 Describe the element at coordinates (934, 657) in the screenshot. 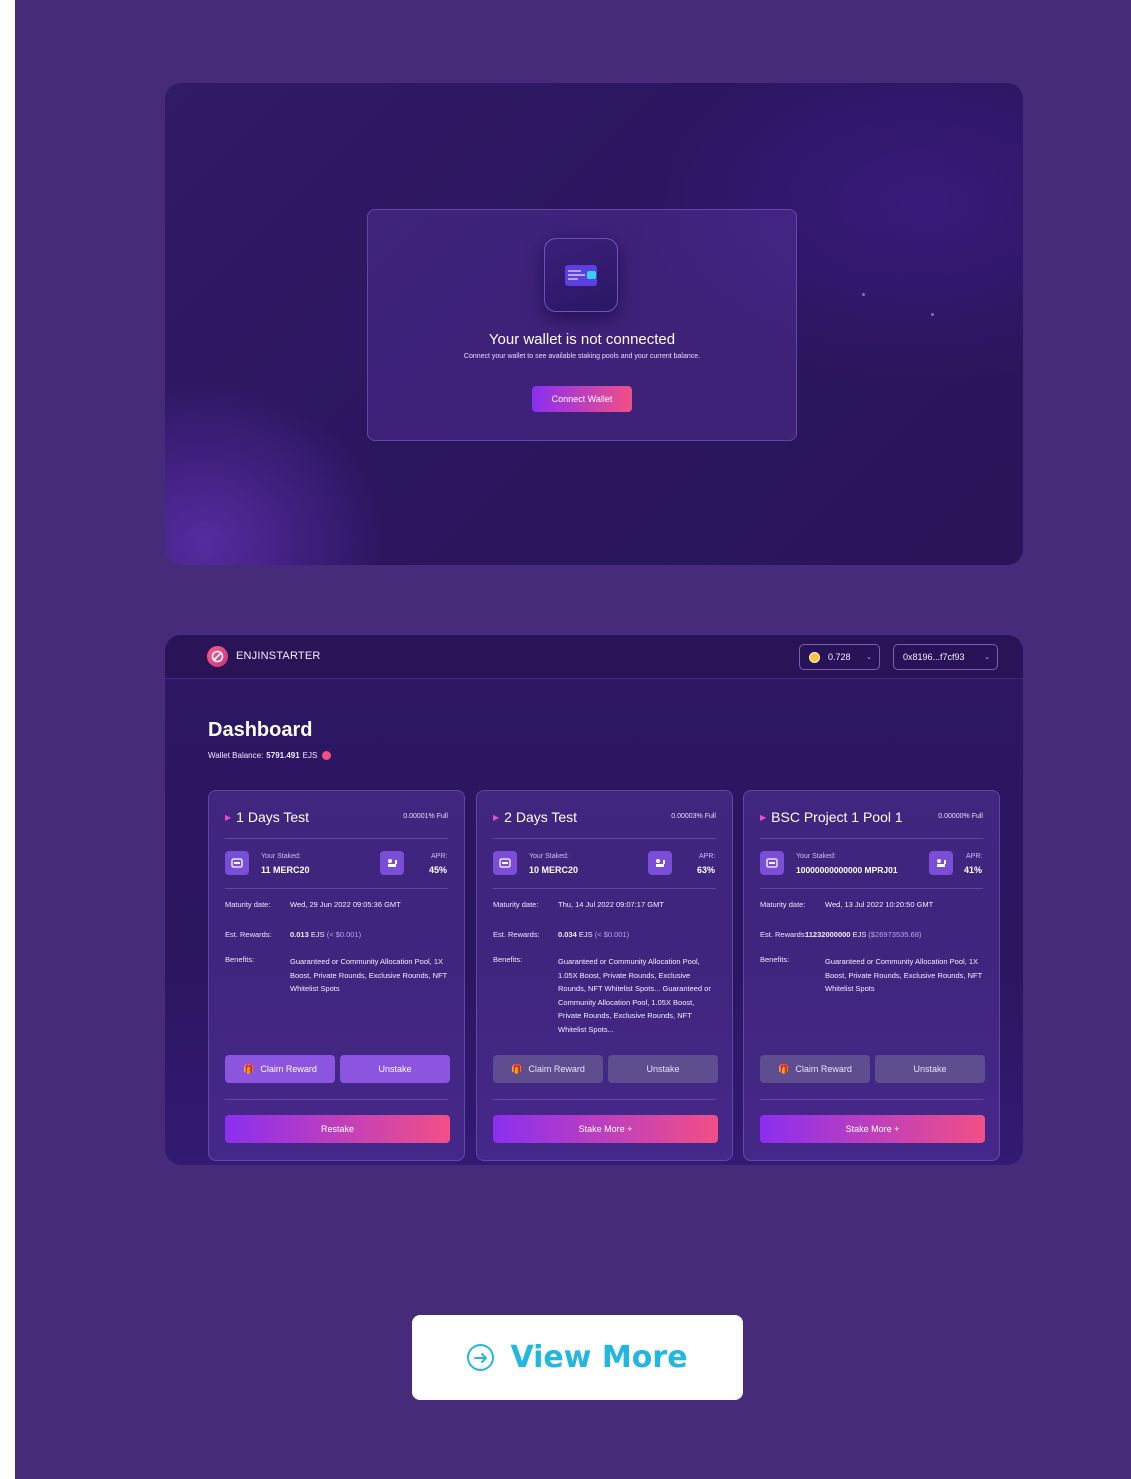

I see `wallet-address-value: 0x8196...f7cf93` at that location.